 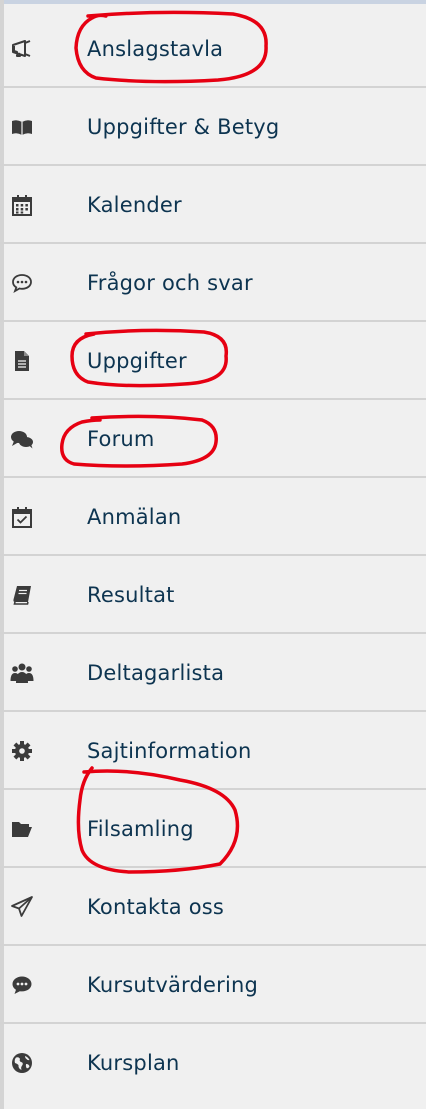 I want to click on nav-item-resultat: Resultat, so click(x=213, y=595).